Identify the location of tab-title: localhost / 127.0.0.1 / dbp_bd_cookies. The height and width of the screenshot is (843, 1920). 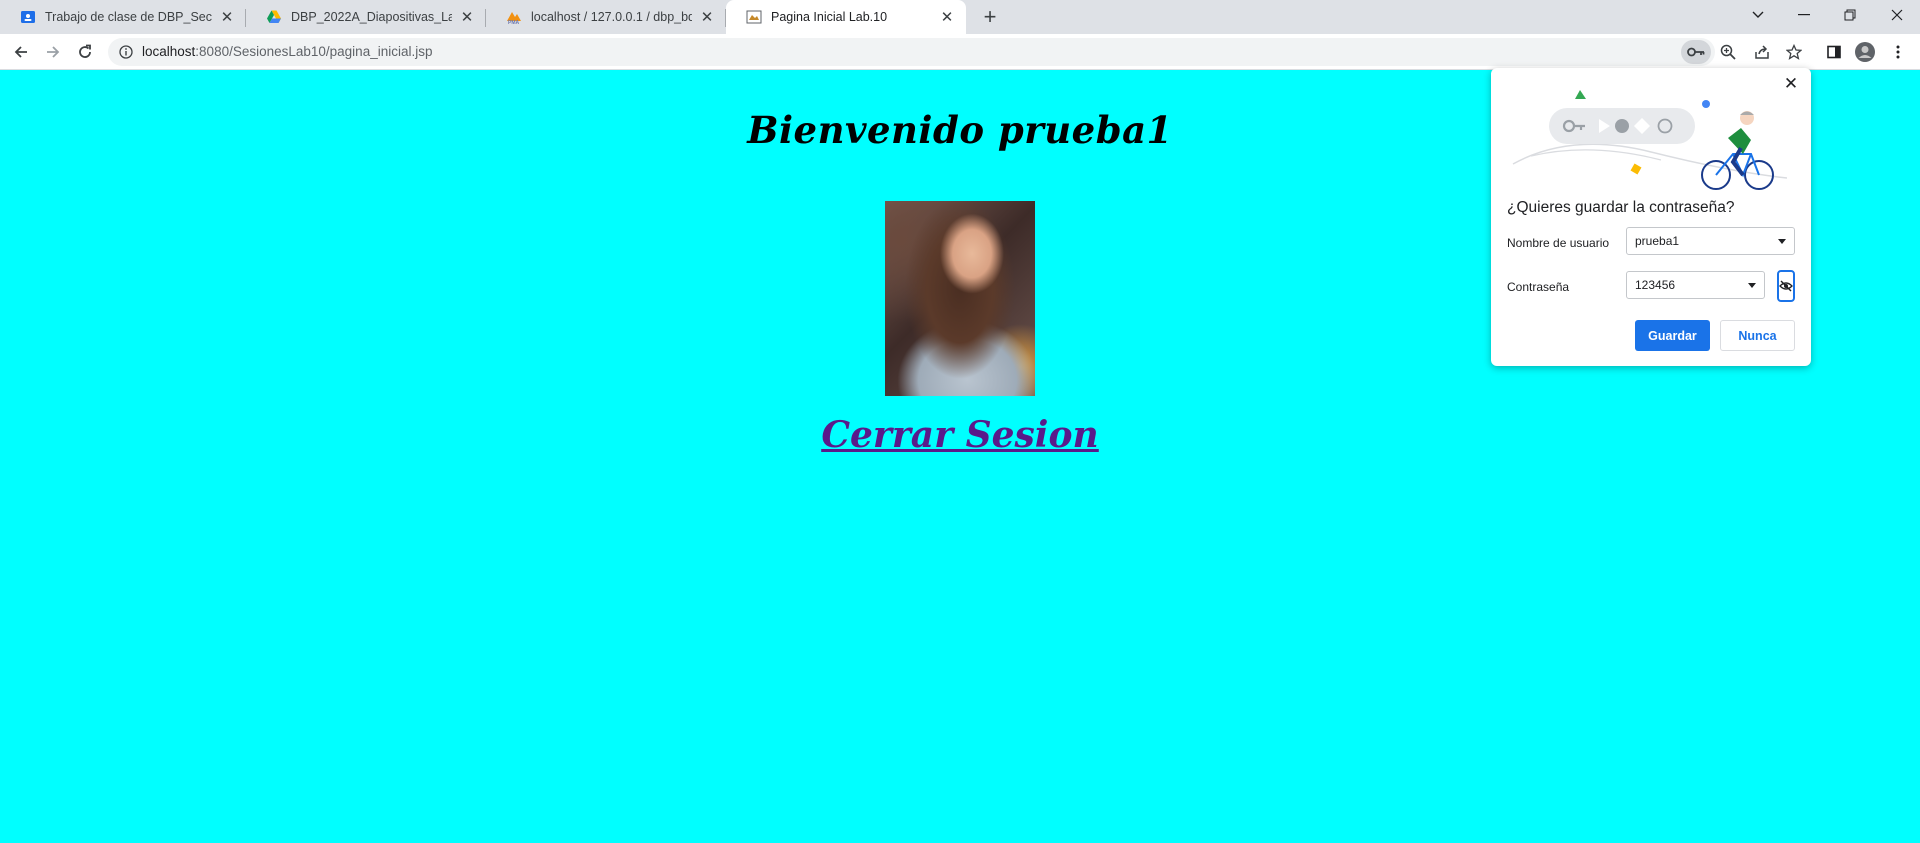
(611, 17).